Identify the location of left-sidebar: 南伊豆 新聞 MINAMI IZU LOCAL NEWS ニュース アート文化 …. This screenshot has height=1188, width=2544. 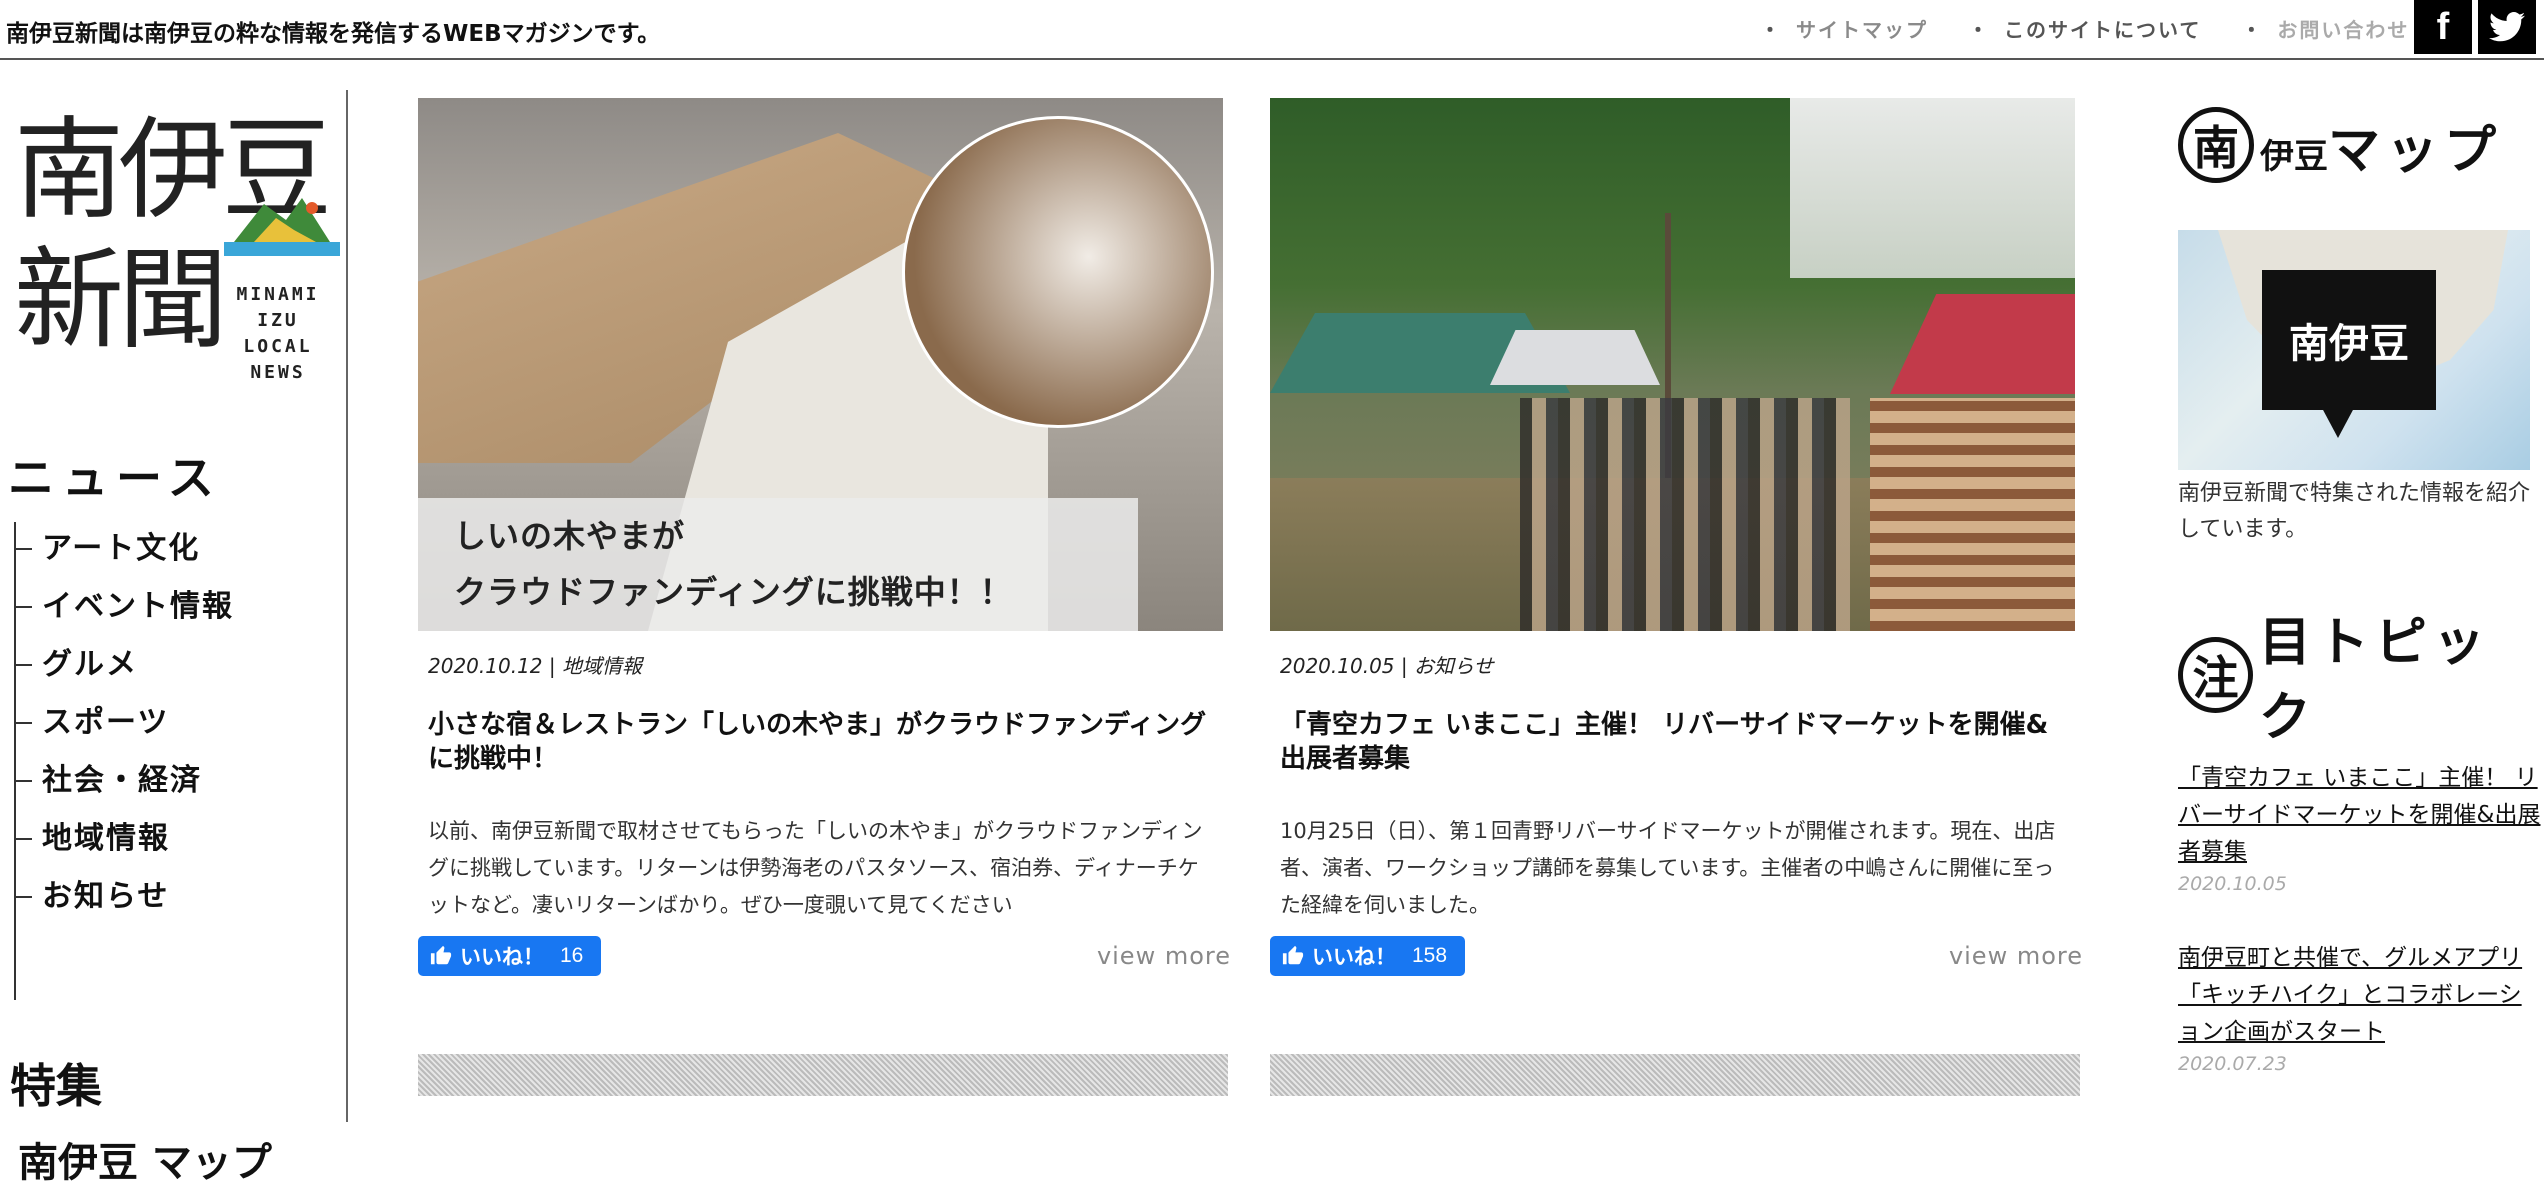
(174, 638).